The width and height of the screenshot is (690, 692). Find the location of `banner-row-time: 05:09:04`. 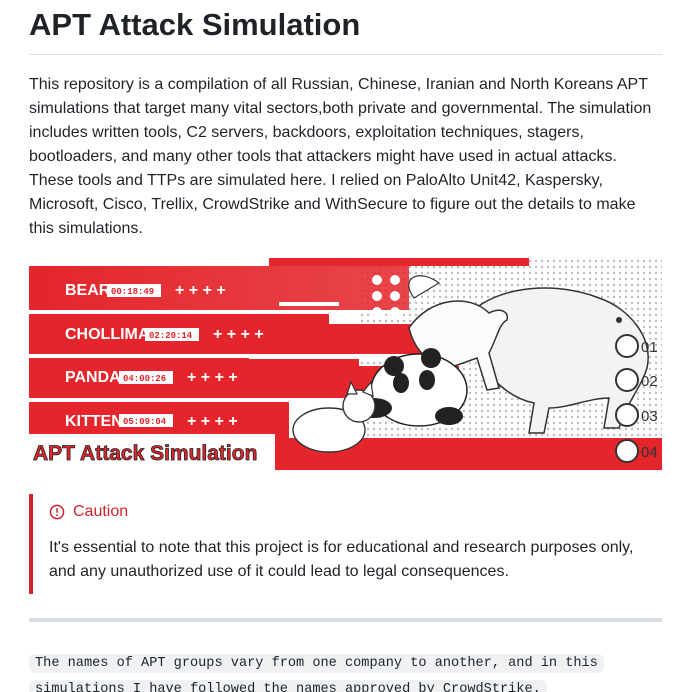

banner-row-time: 05:09:04 is located at coordinates (145, 422).